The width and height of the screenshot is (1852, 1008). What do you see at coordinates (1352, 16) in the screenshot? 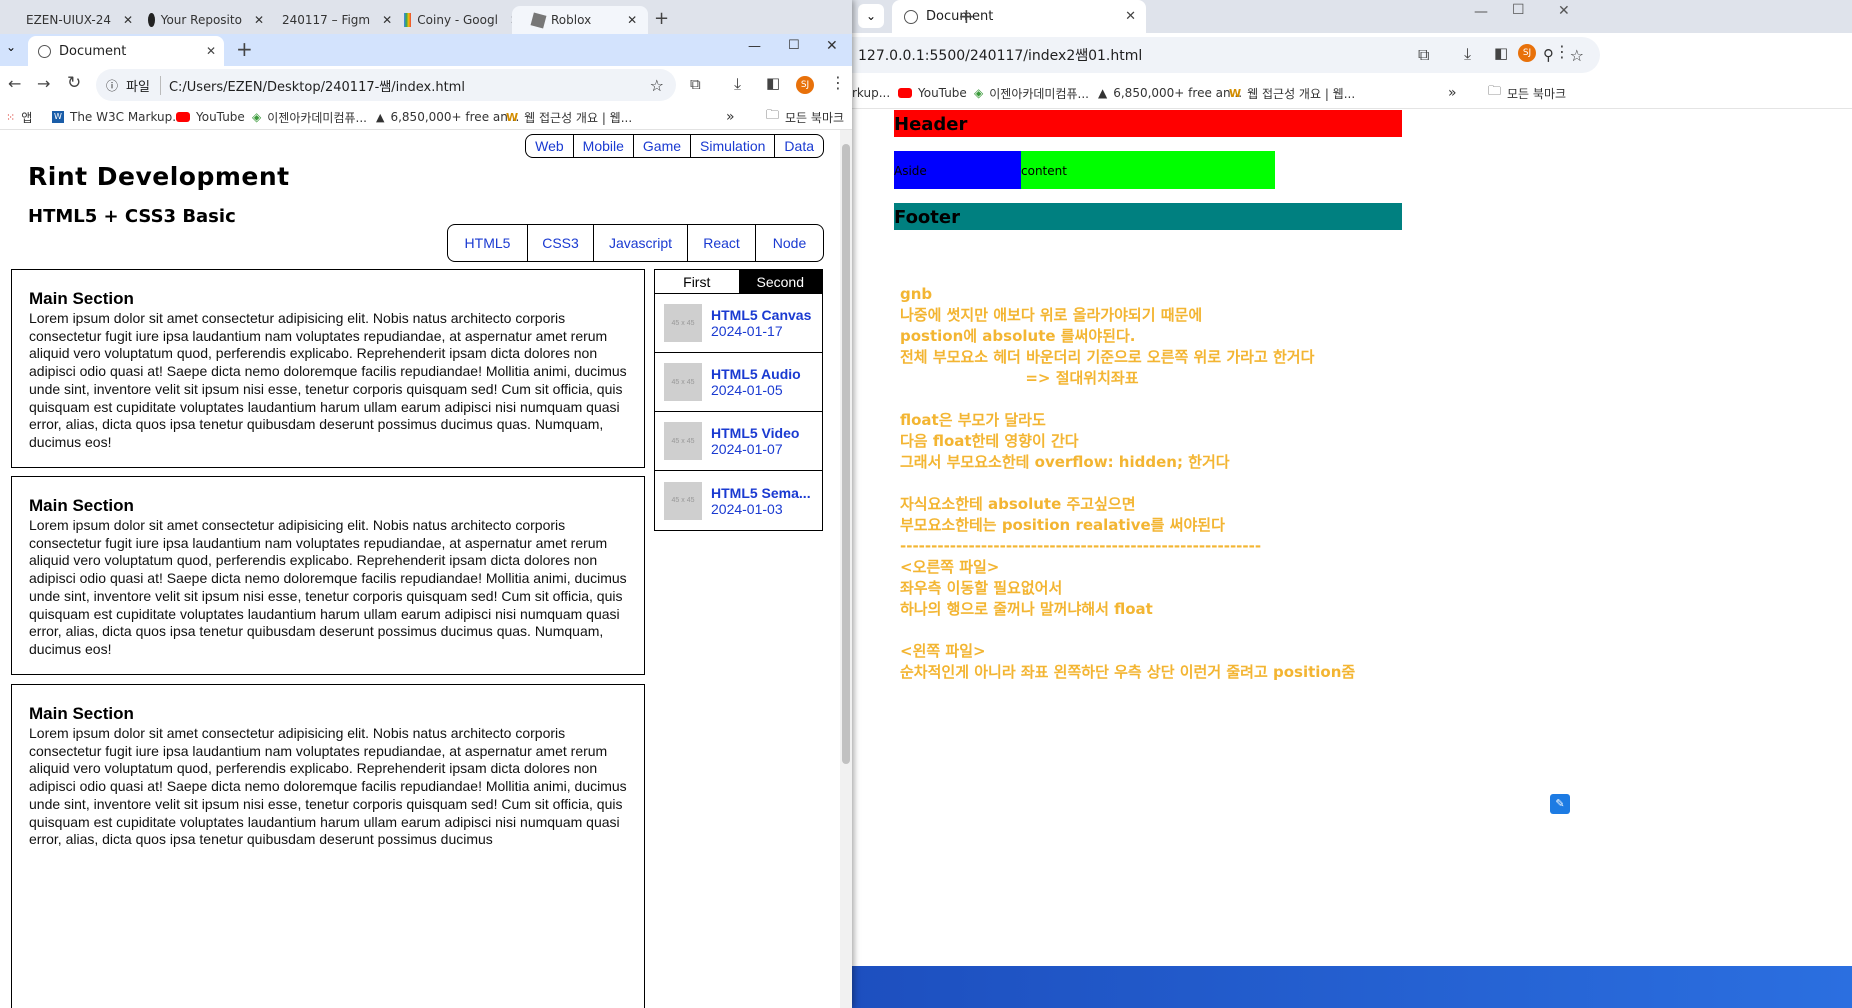
I see `right-tab-strip: ⌄ Document ✕ + — ☐ ✕` at bounding box center [1352, 16].